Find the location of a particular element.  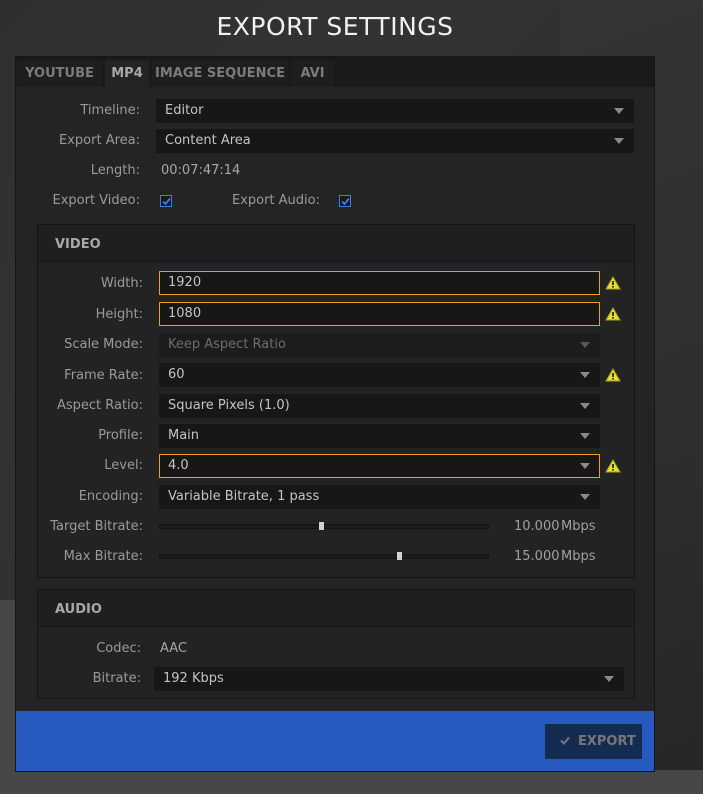

codec-value: AAC is located at coordinates (173, 648).